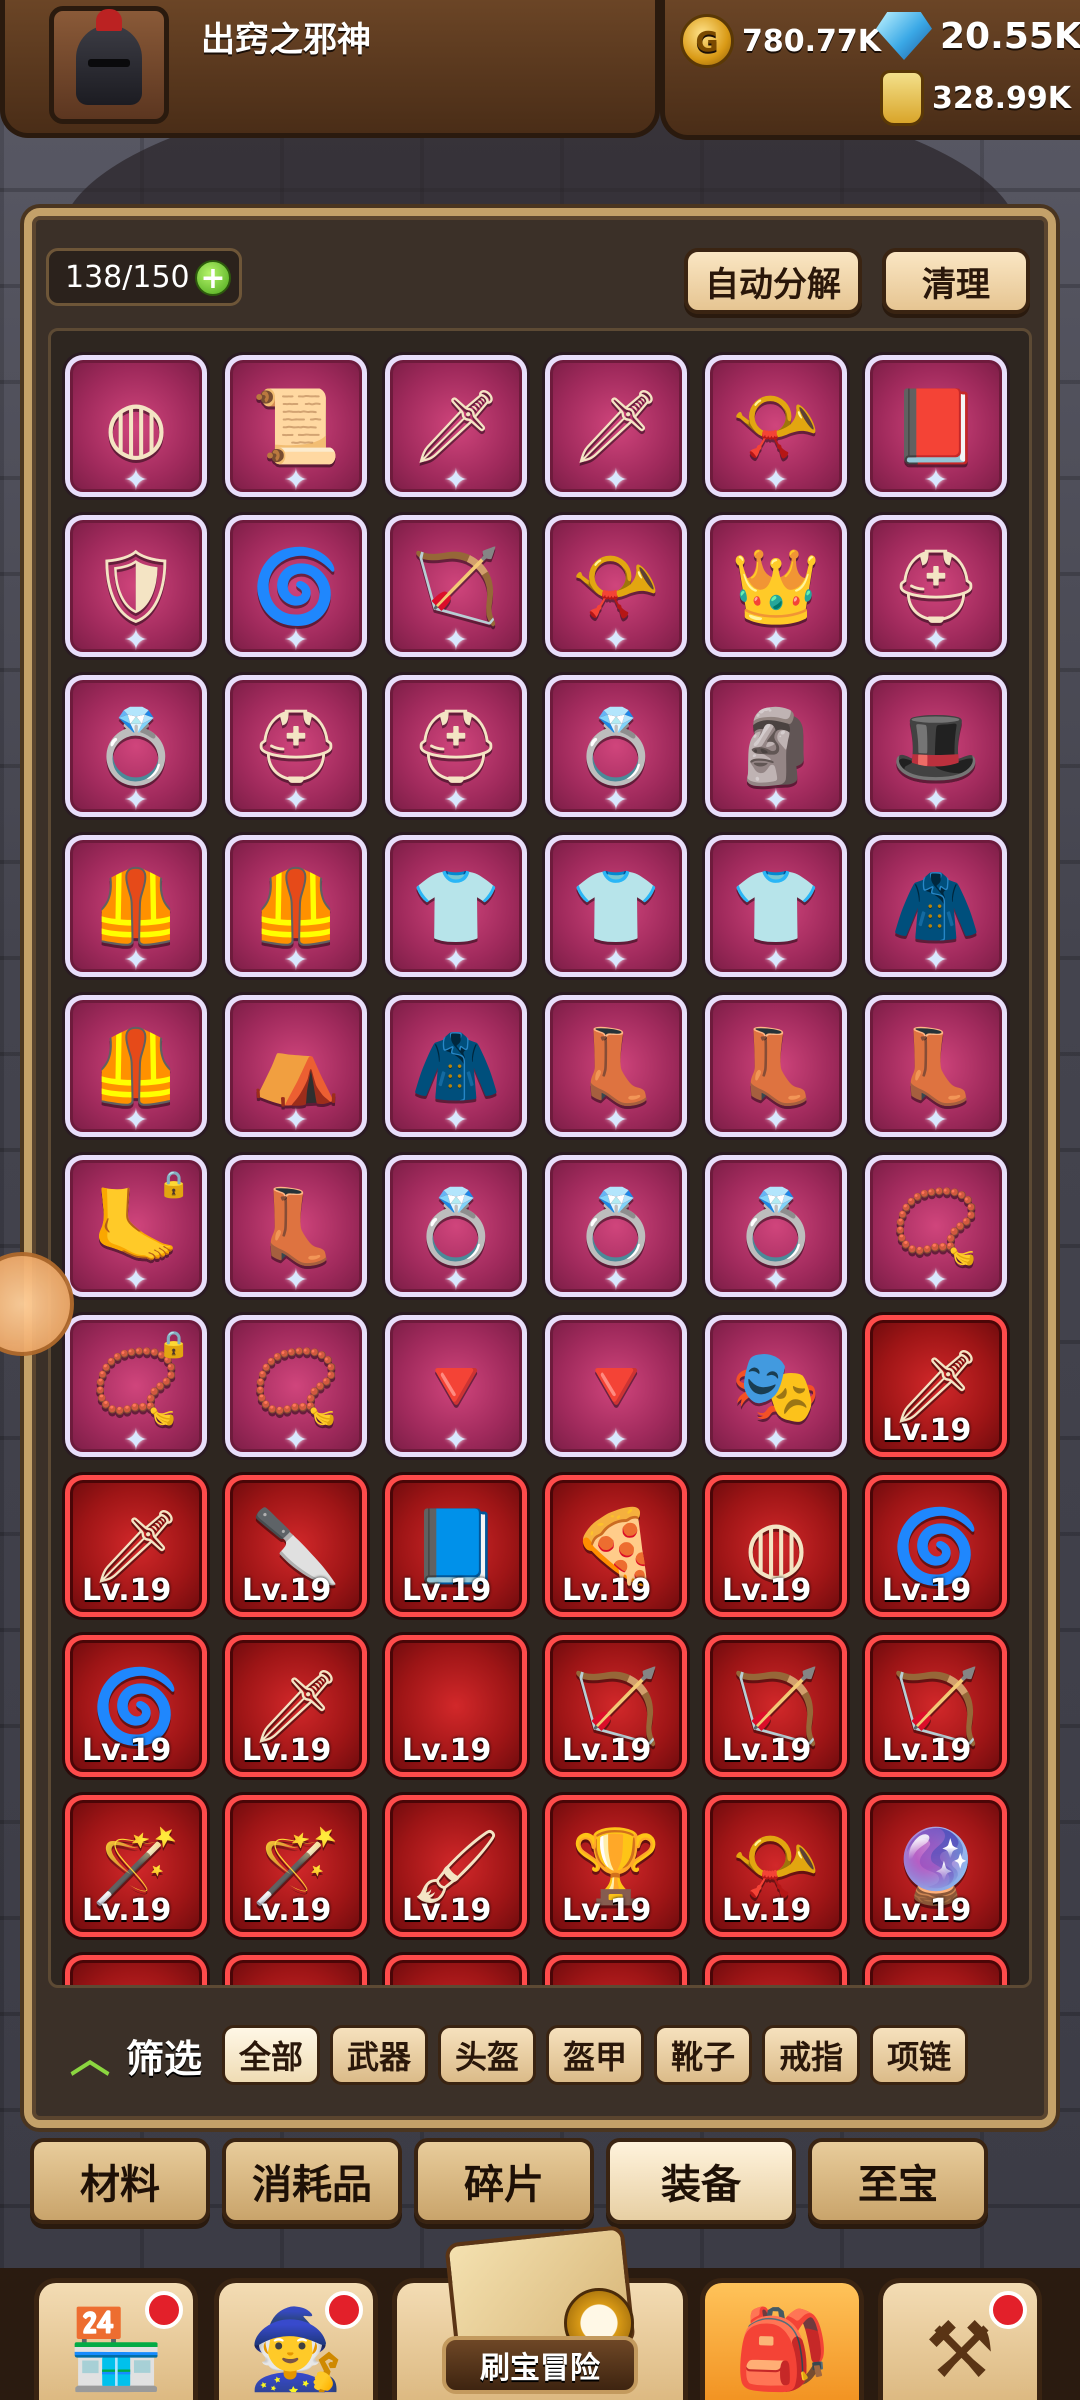 The height and width of the screenshot is (2400, 1080). I want to click on spiral-disc-icon: 🌀, so click(296, 586).